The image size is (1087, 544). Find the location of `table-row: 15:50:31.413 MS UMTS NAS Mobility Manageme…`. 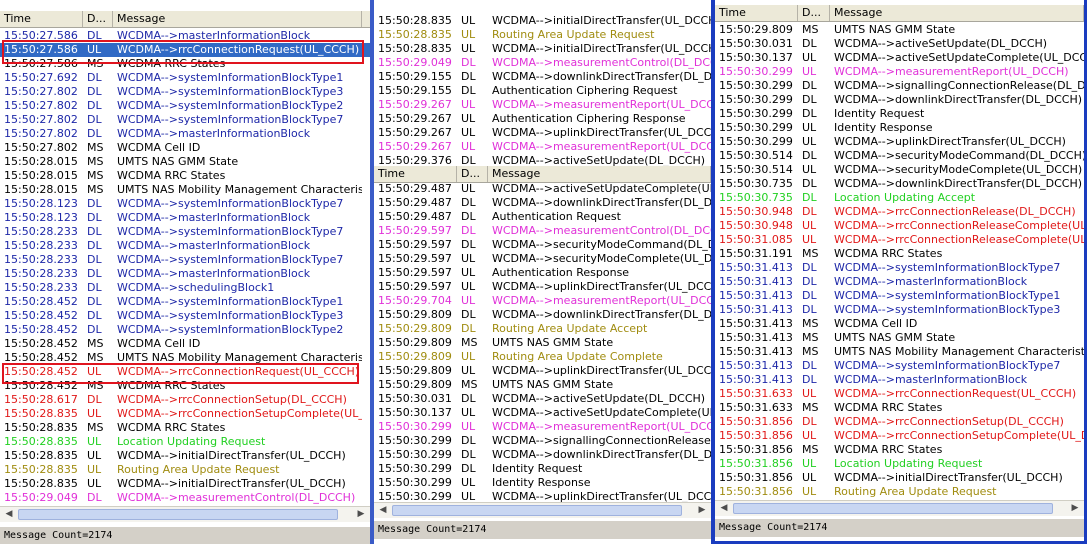

table-row: 15:50:31.413 MS UMTS NAS Mobility Manageme… is located at coordinates (899, 352).